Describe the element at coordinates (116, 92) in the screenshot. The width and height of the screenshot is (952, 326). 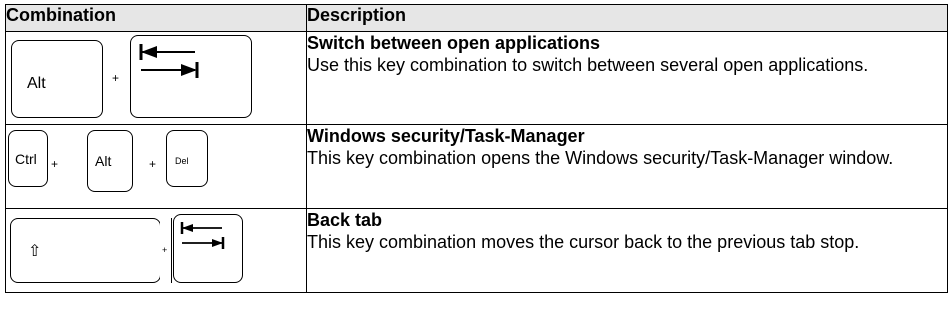
I see `plus-sign: +` at that location.